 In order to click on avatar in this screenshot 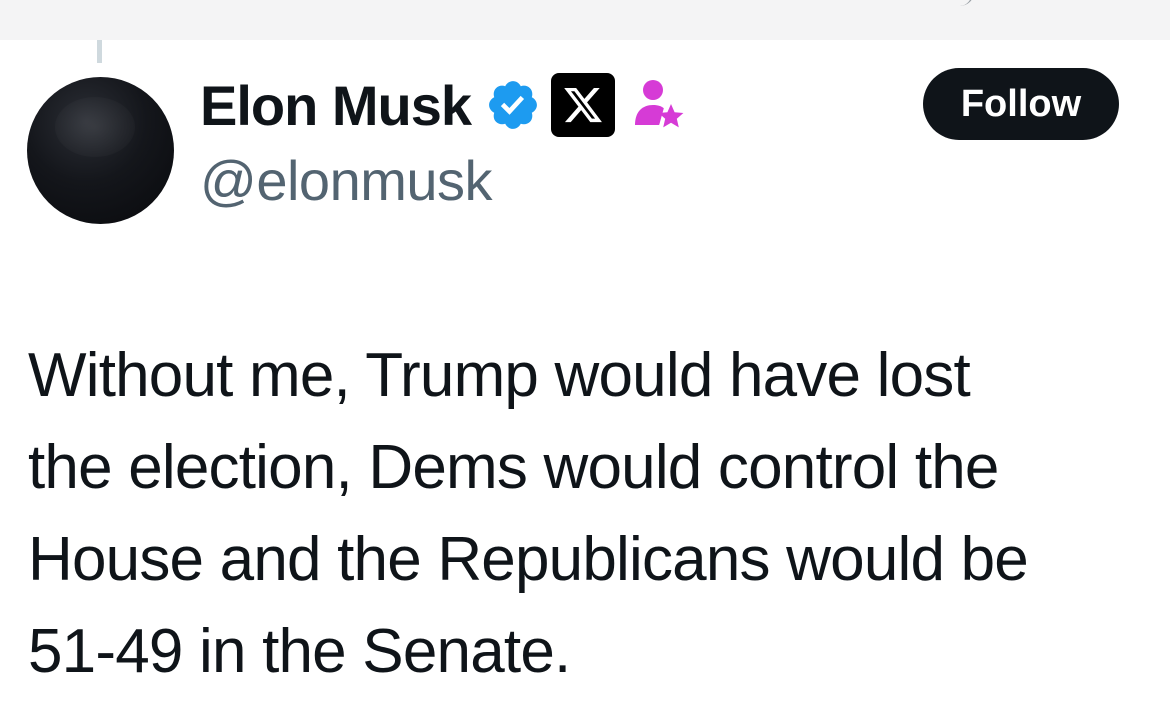, I will do `click(100, 150)`.